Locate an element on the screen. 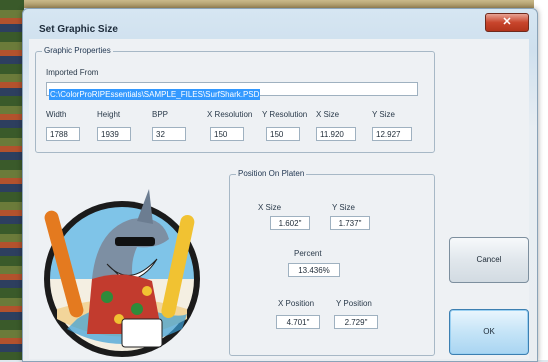  percent-label: Percent is located at coordinates (308, 253).